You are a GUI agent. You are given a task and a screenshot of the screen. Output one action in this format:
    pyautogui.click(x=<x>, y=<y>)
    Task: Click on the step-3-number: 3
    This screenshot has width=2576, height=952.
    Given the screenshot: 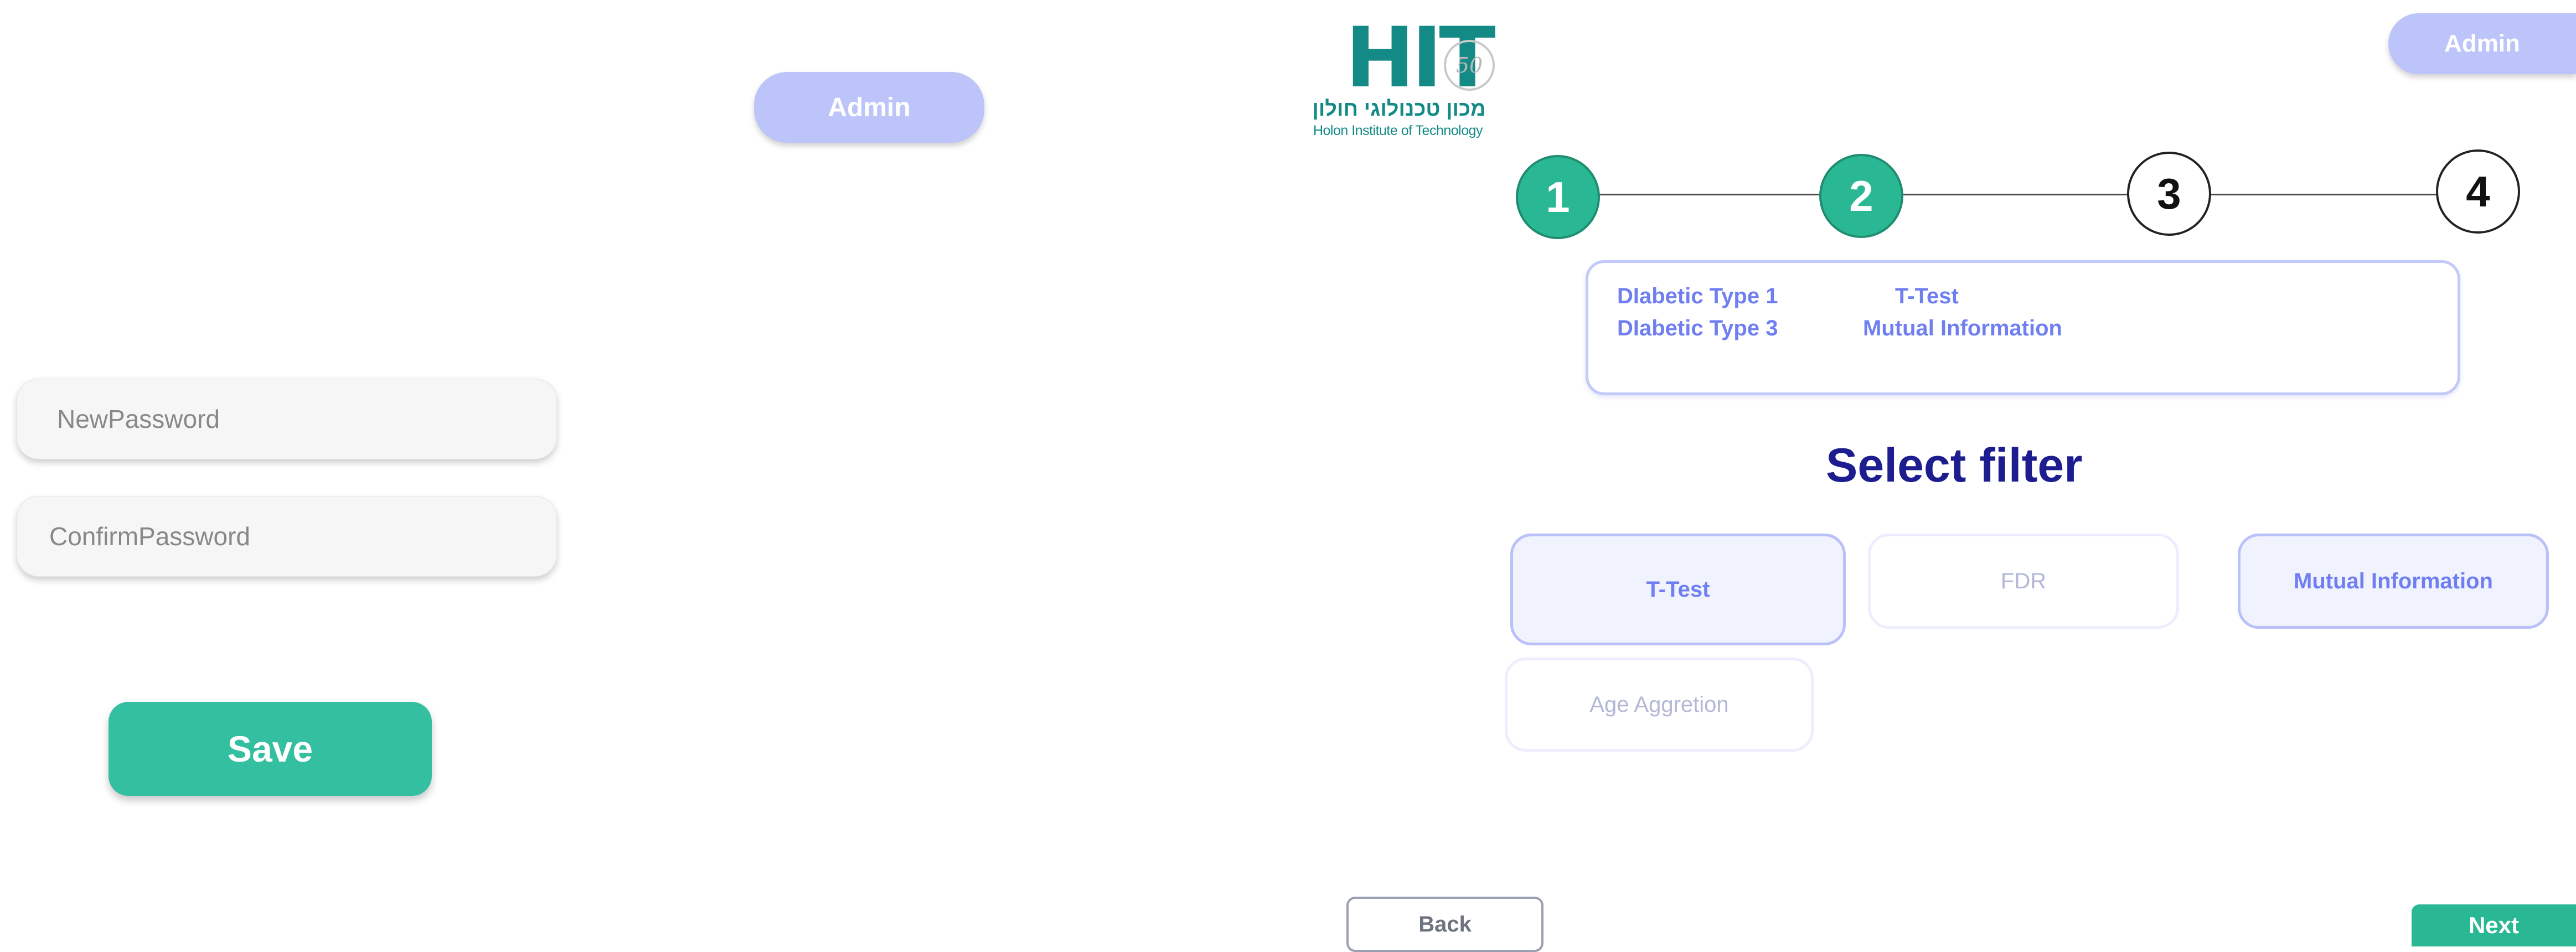 What is the action you would take?
    pyautogui.click(x=2169, y=193)
    